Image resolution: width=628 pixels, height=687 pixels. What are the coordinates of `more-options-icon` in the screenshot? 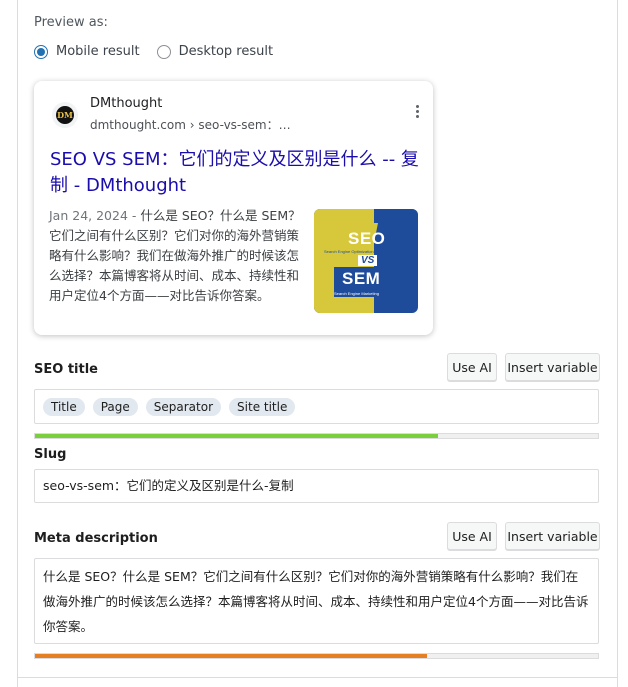 It's located at (417, 111).